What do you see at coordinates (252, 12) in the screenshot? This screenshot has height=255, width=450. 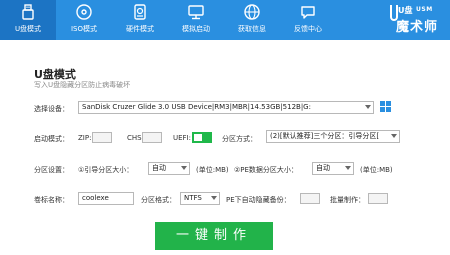 I see `globe-icon` at bounding box center [252, 12].